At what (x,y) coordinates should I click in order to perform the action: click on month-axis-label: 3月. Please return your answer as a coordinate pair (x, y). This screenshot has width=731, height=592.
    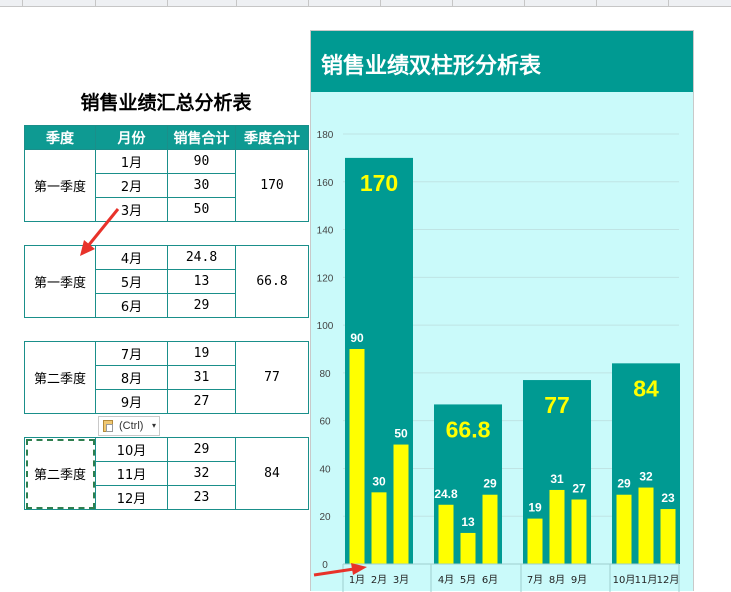
    Looking at the image, I should click on (401, 580).